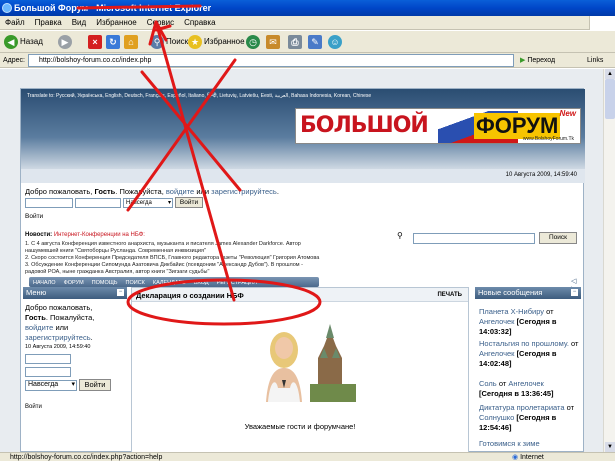  What do you see at coordinates (602, 23) in the screenshot?
I see `windows-logo-icon` at bounding box center [602, 23].